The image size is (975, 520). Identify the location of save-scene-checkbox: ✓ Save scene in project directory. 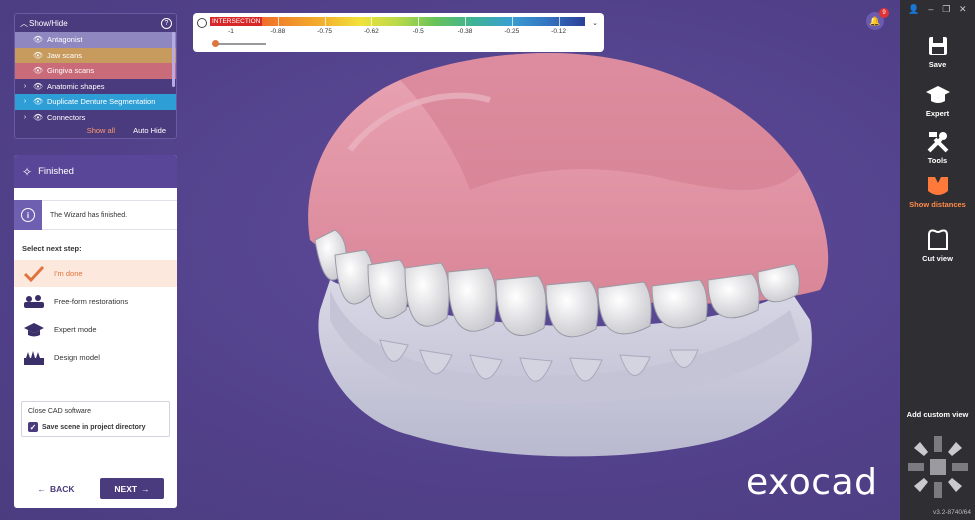
(87, 427).